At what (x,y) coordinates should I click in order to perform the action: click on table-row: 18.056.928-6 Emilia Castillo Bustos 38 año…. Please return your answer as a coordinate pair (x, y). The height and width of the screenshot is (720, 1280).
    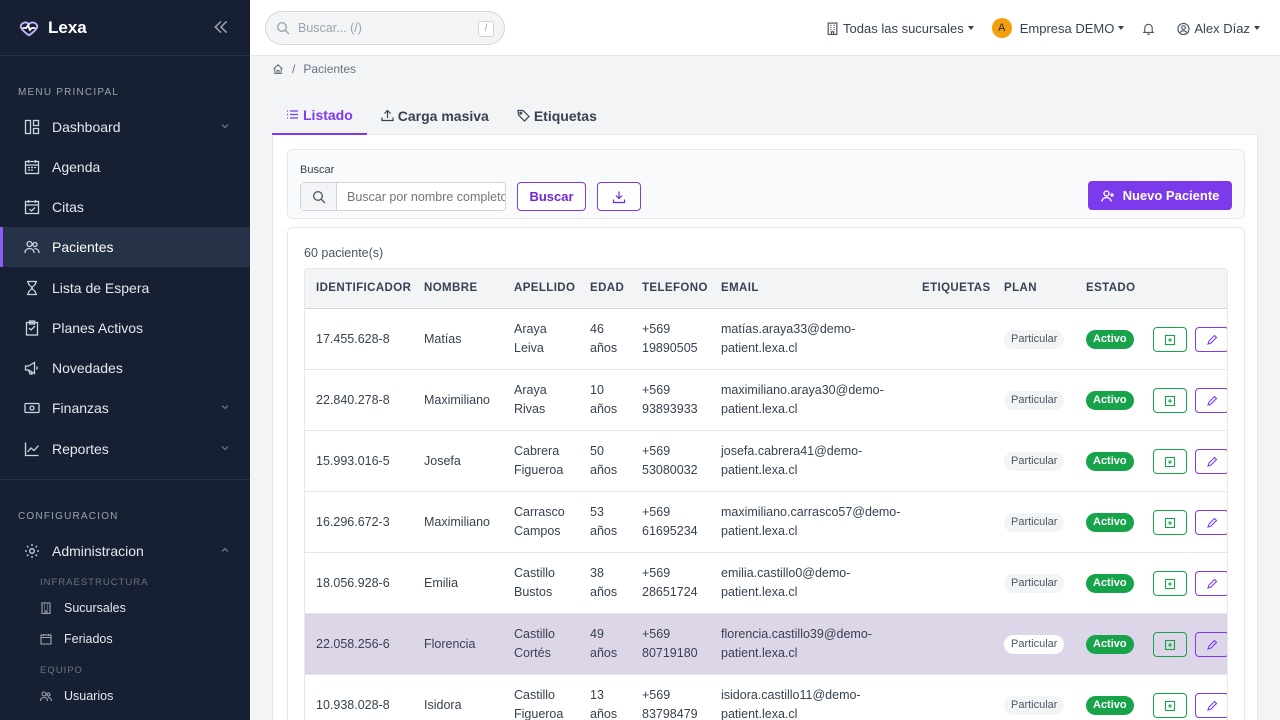
    Looking at the image, I should click on (766, 583).